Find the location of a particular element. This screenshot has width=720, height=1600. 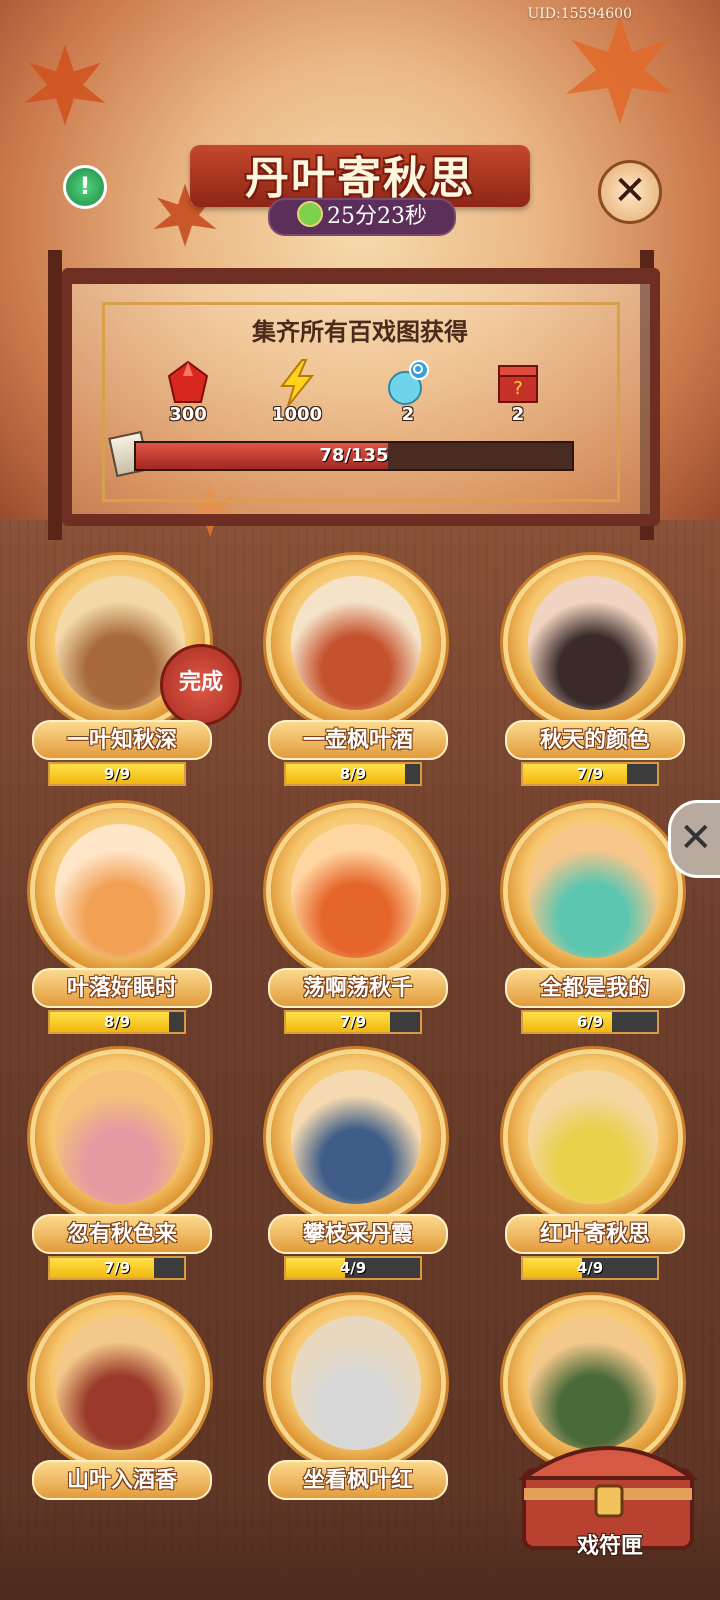

card-title: 坐看枫叶红 is located at coordinates (358, 1480).